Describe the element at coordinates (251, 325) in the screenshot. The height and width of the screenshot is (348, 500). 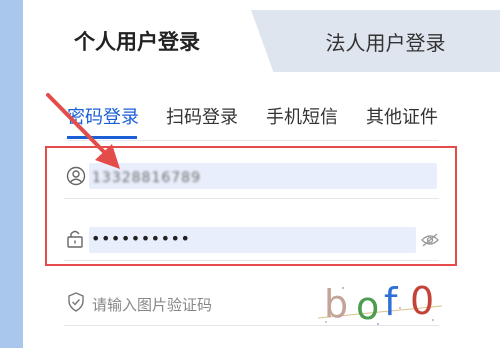
I see `captcha-divider` at that location.